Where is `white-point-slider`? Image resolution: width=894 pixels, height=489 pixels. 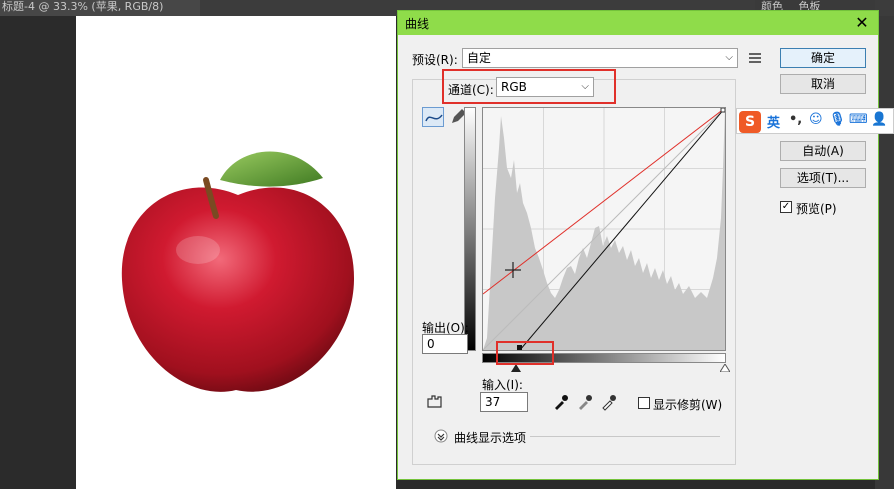 white-point-slider is located at coordinates (725, 368).